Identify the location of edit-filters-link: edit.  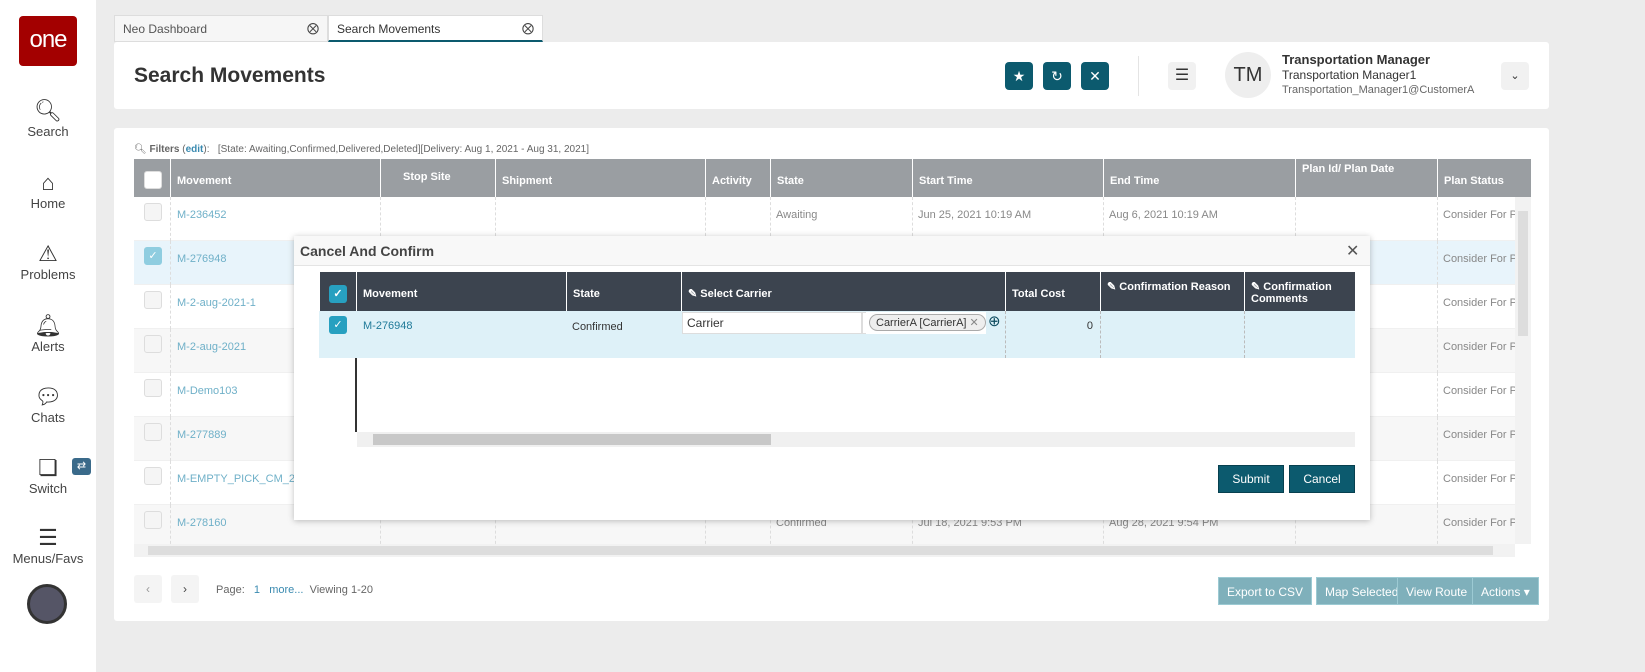
(195, 149).